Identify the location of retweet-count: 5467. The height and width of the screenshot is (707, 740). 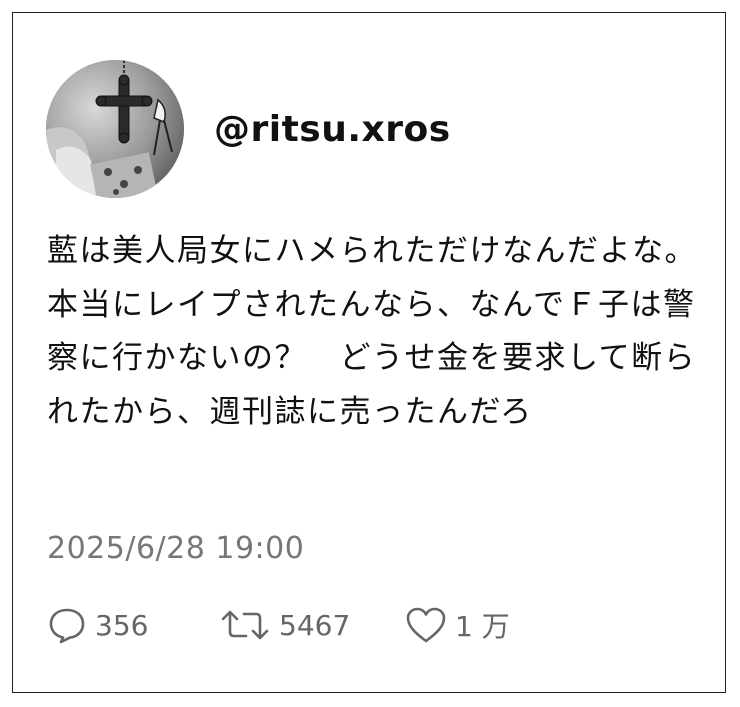
(315, 625).